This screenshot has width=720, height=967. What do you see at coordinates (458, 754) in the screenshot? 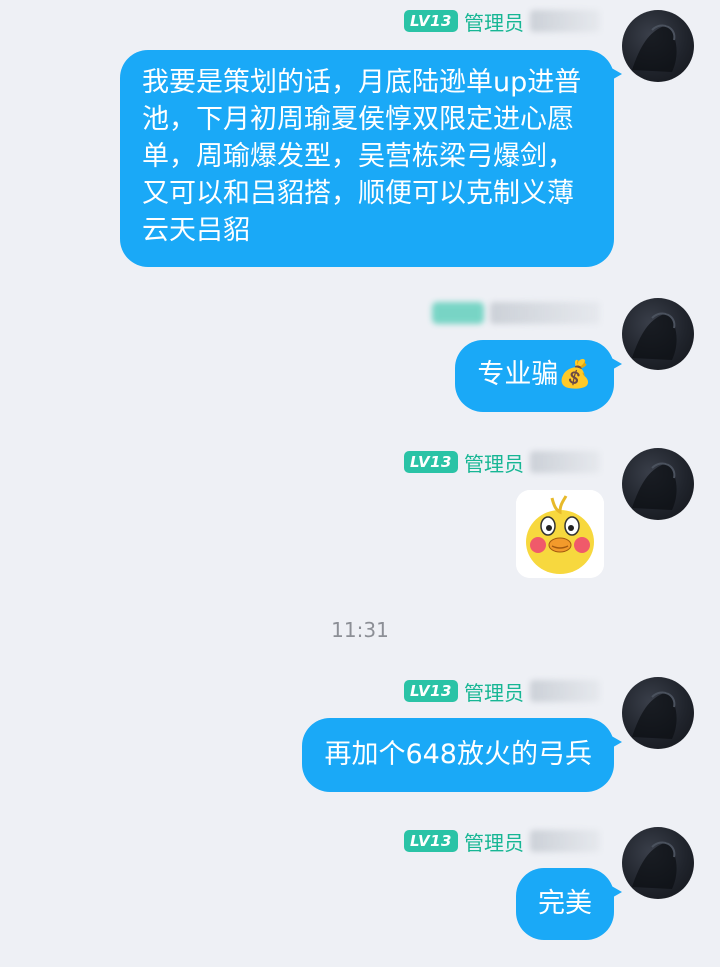
I see `message-text: 再加个648放火的弓兵` at bounding box center [458, 754].